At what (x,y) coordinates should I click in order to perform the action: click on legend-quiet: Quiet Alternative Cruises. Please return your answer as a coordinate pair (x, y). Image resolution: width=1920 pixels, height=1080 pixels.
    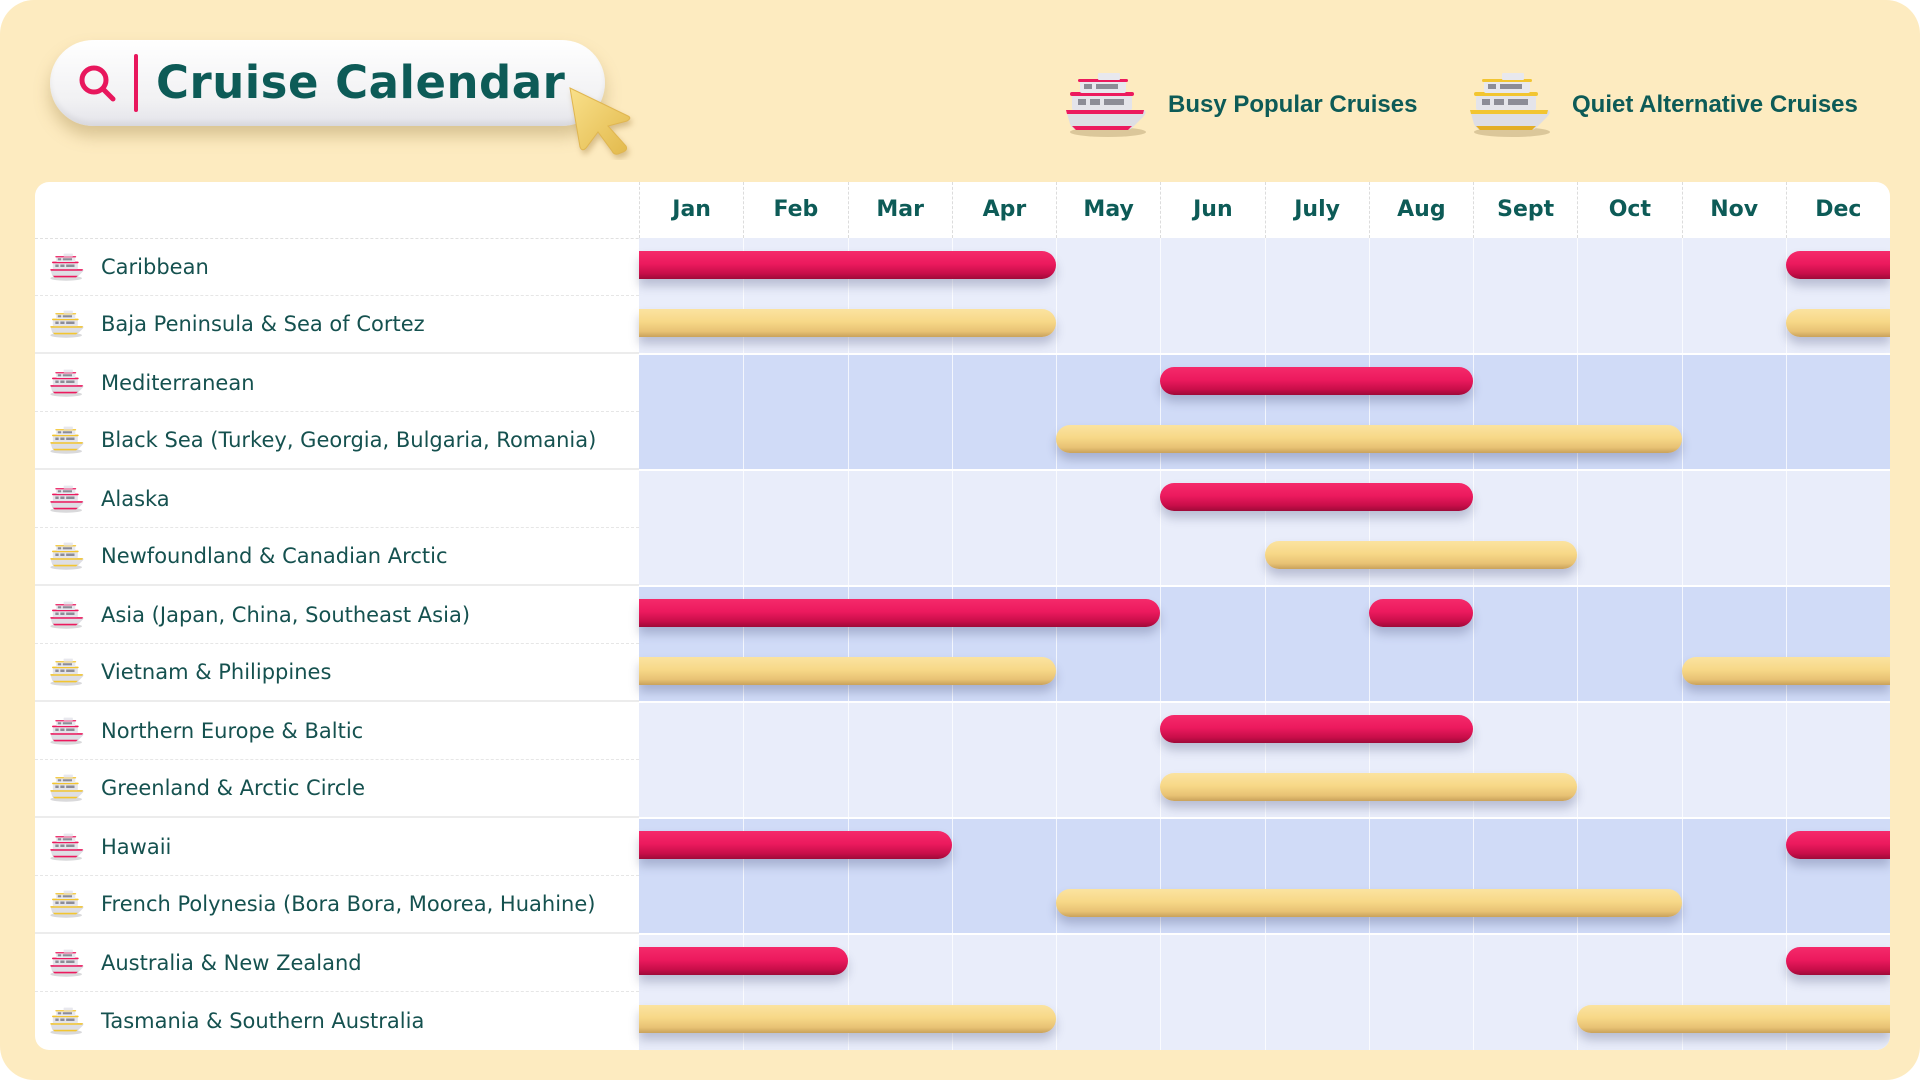
    Looking at the image, I should click on (1660, 105).